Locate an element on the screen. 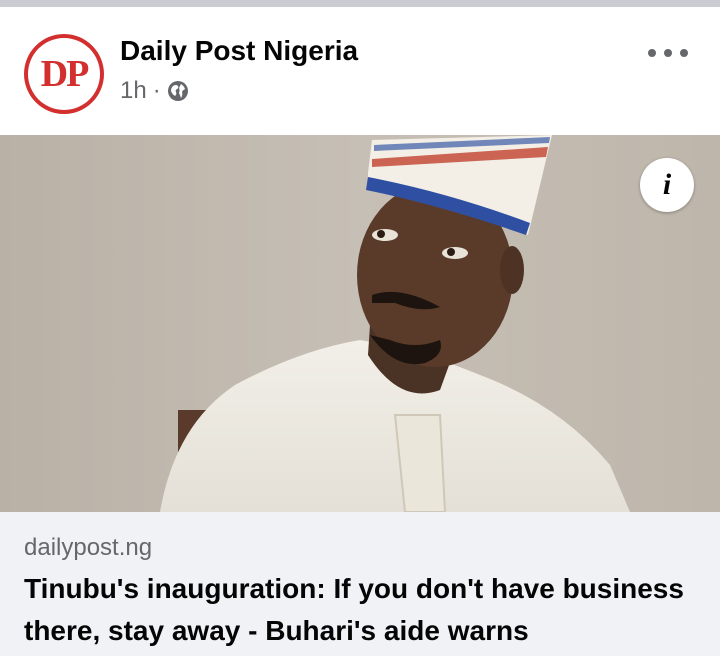 This screenshot has height=656, width=720. globe-icon is located at coordinates (178, 91).